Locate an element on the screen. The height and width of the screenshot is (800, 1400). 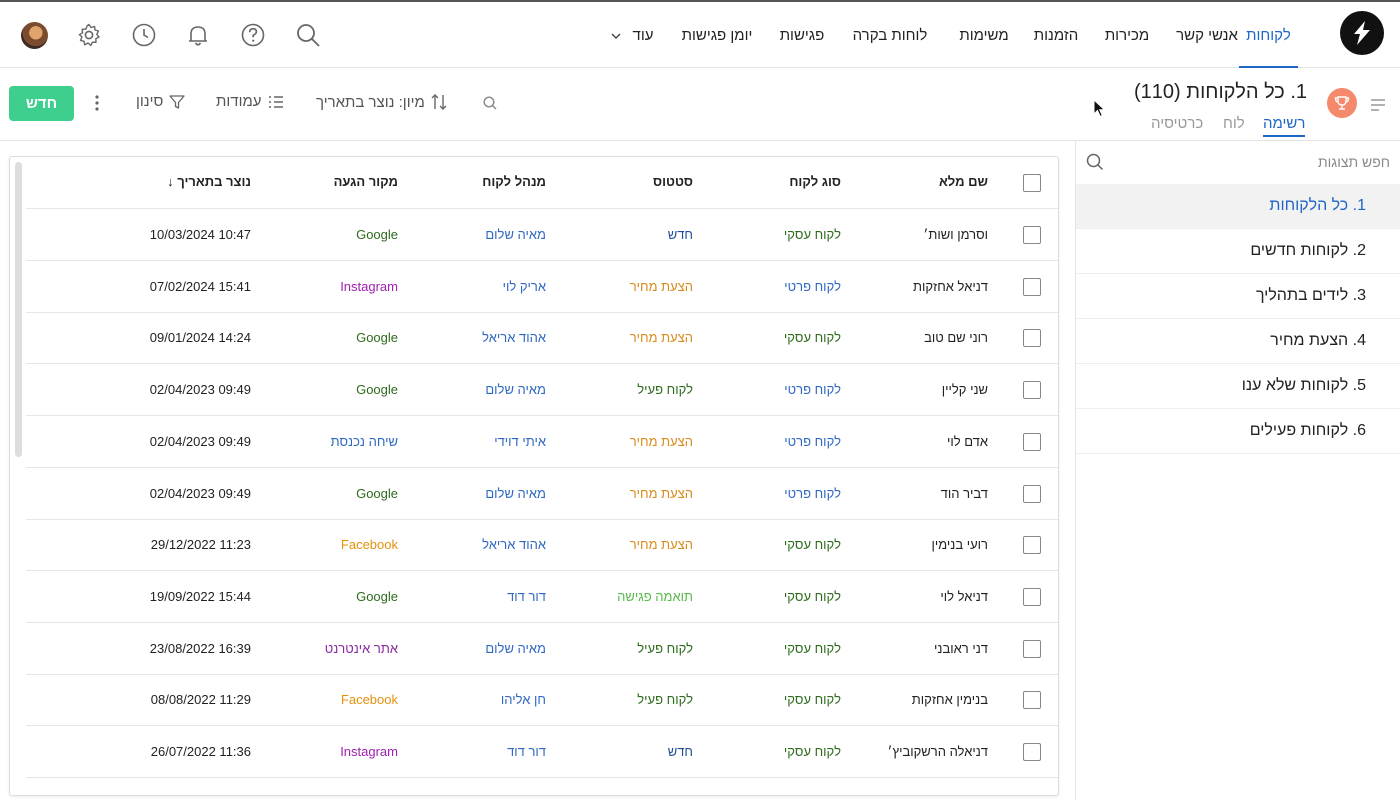
clock-icon is located at coordinates (144, 35).